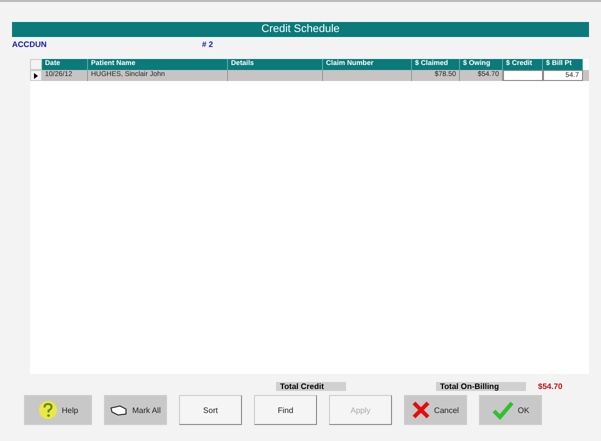  I want to click on help-button: Help, so click(58, 410).